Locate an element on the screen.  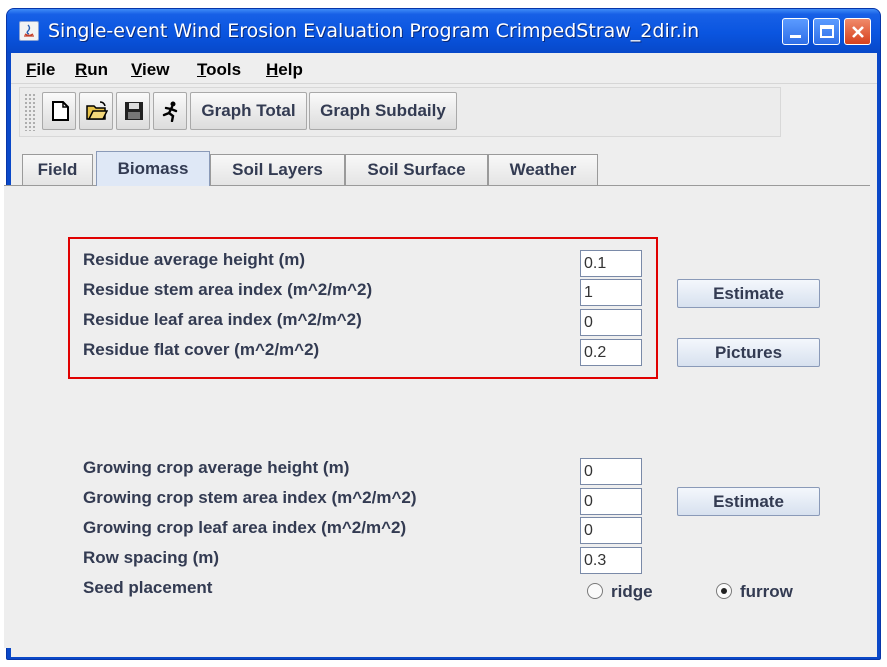
run-figure-icon is located at coordinates (170, 111).